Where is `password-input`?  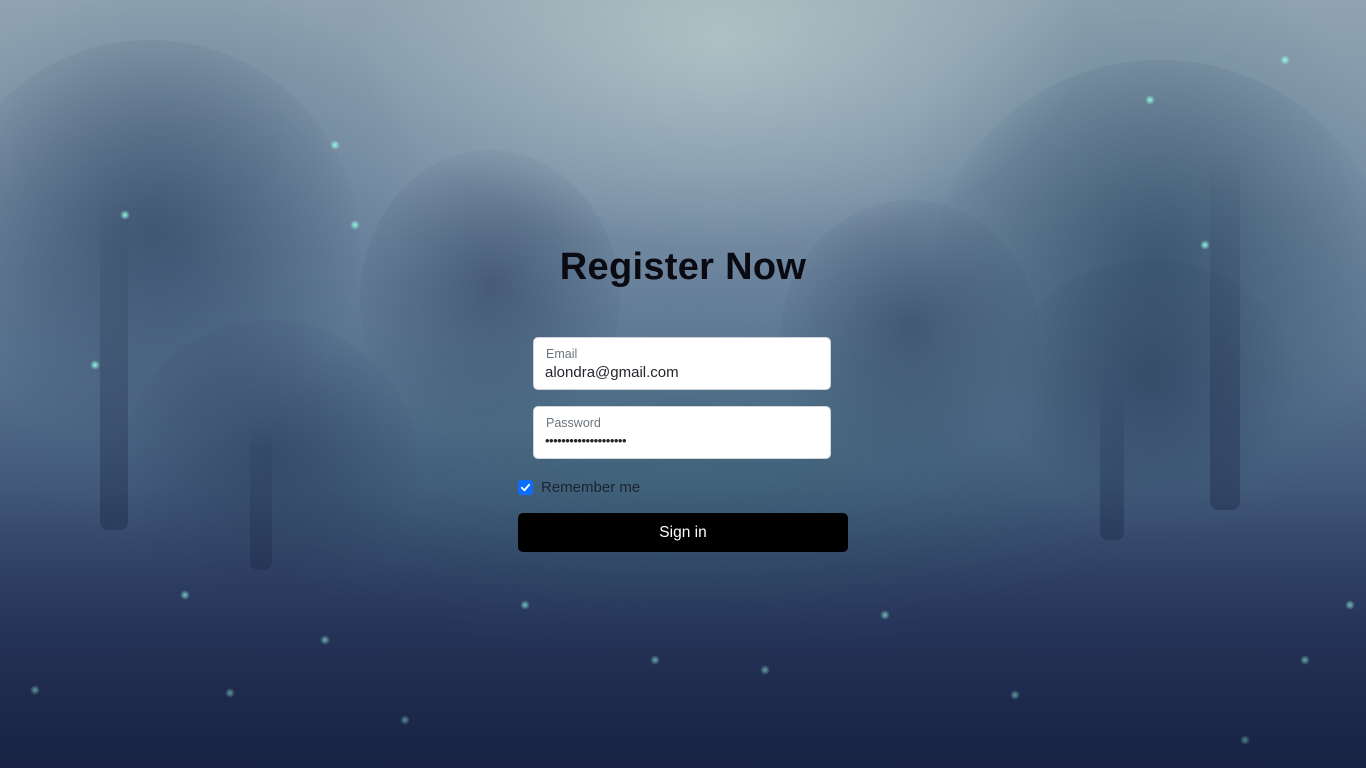
password-input is located at coordinates (680, 440).